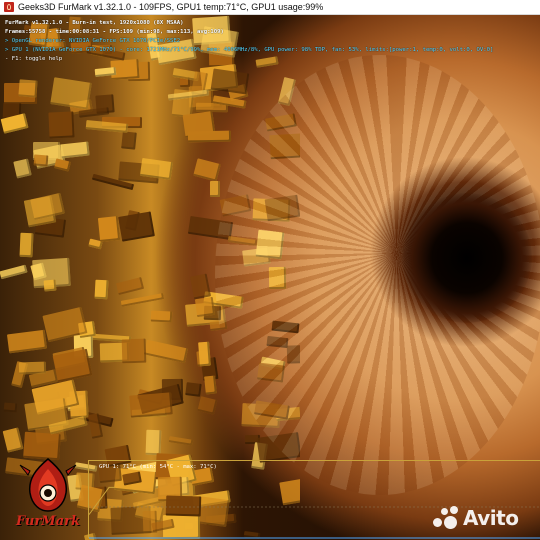 The image size is (540, 540). I want to click on osd-help-hint: - F1: toggle help, so click(34, 59).